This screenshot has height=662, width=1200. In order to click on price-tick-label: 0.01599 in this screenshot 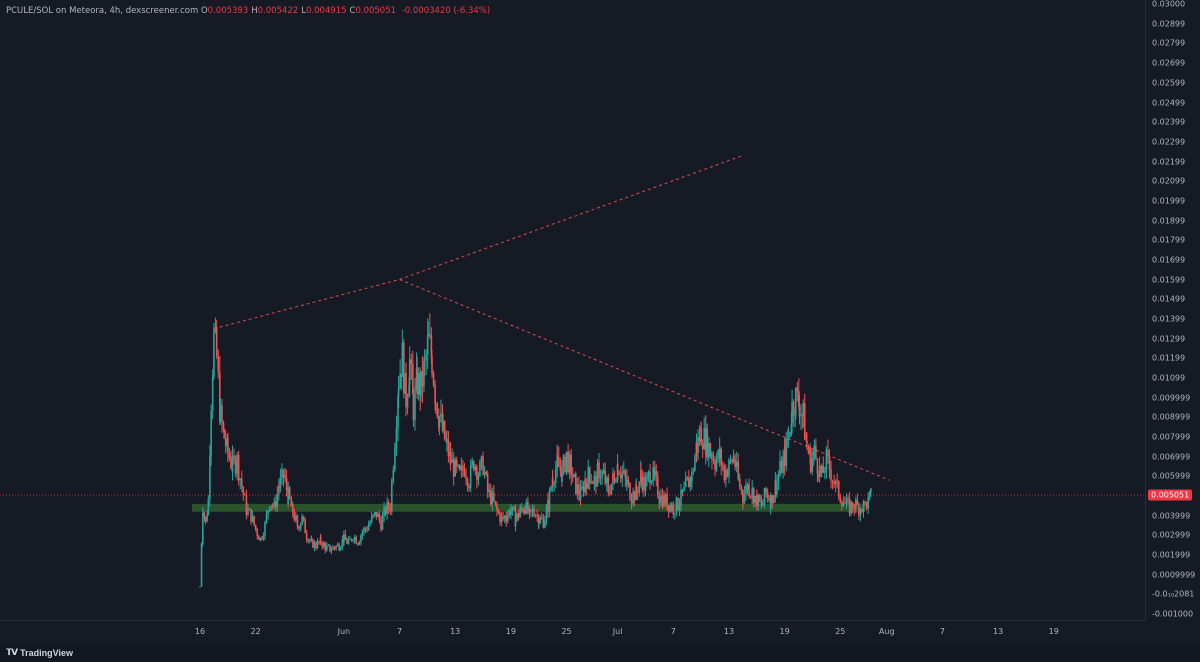, I will do `click(1169, 280)`.